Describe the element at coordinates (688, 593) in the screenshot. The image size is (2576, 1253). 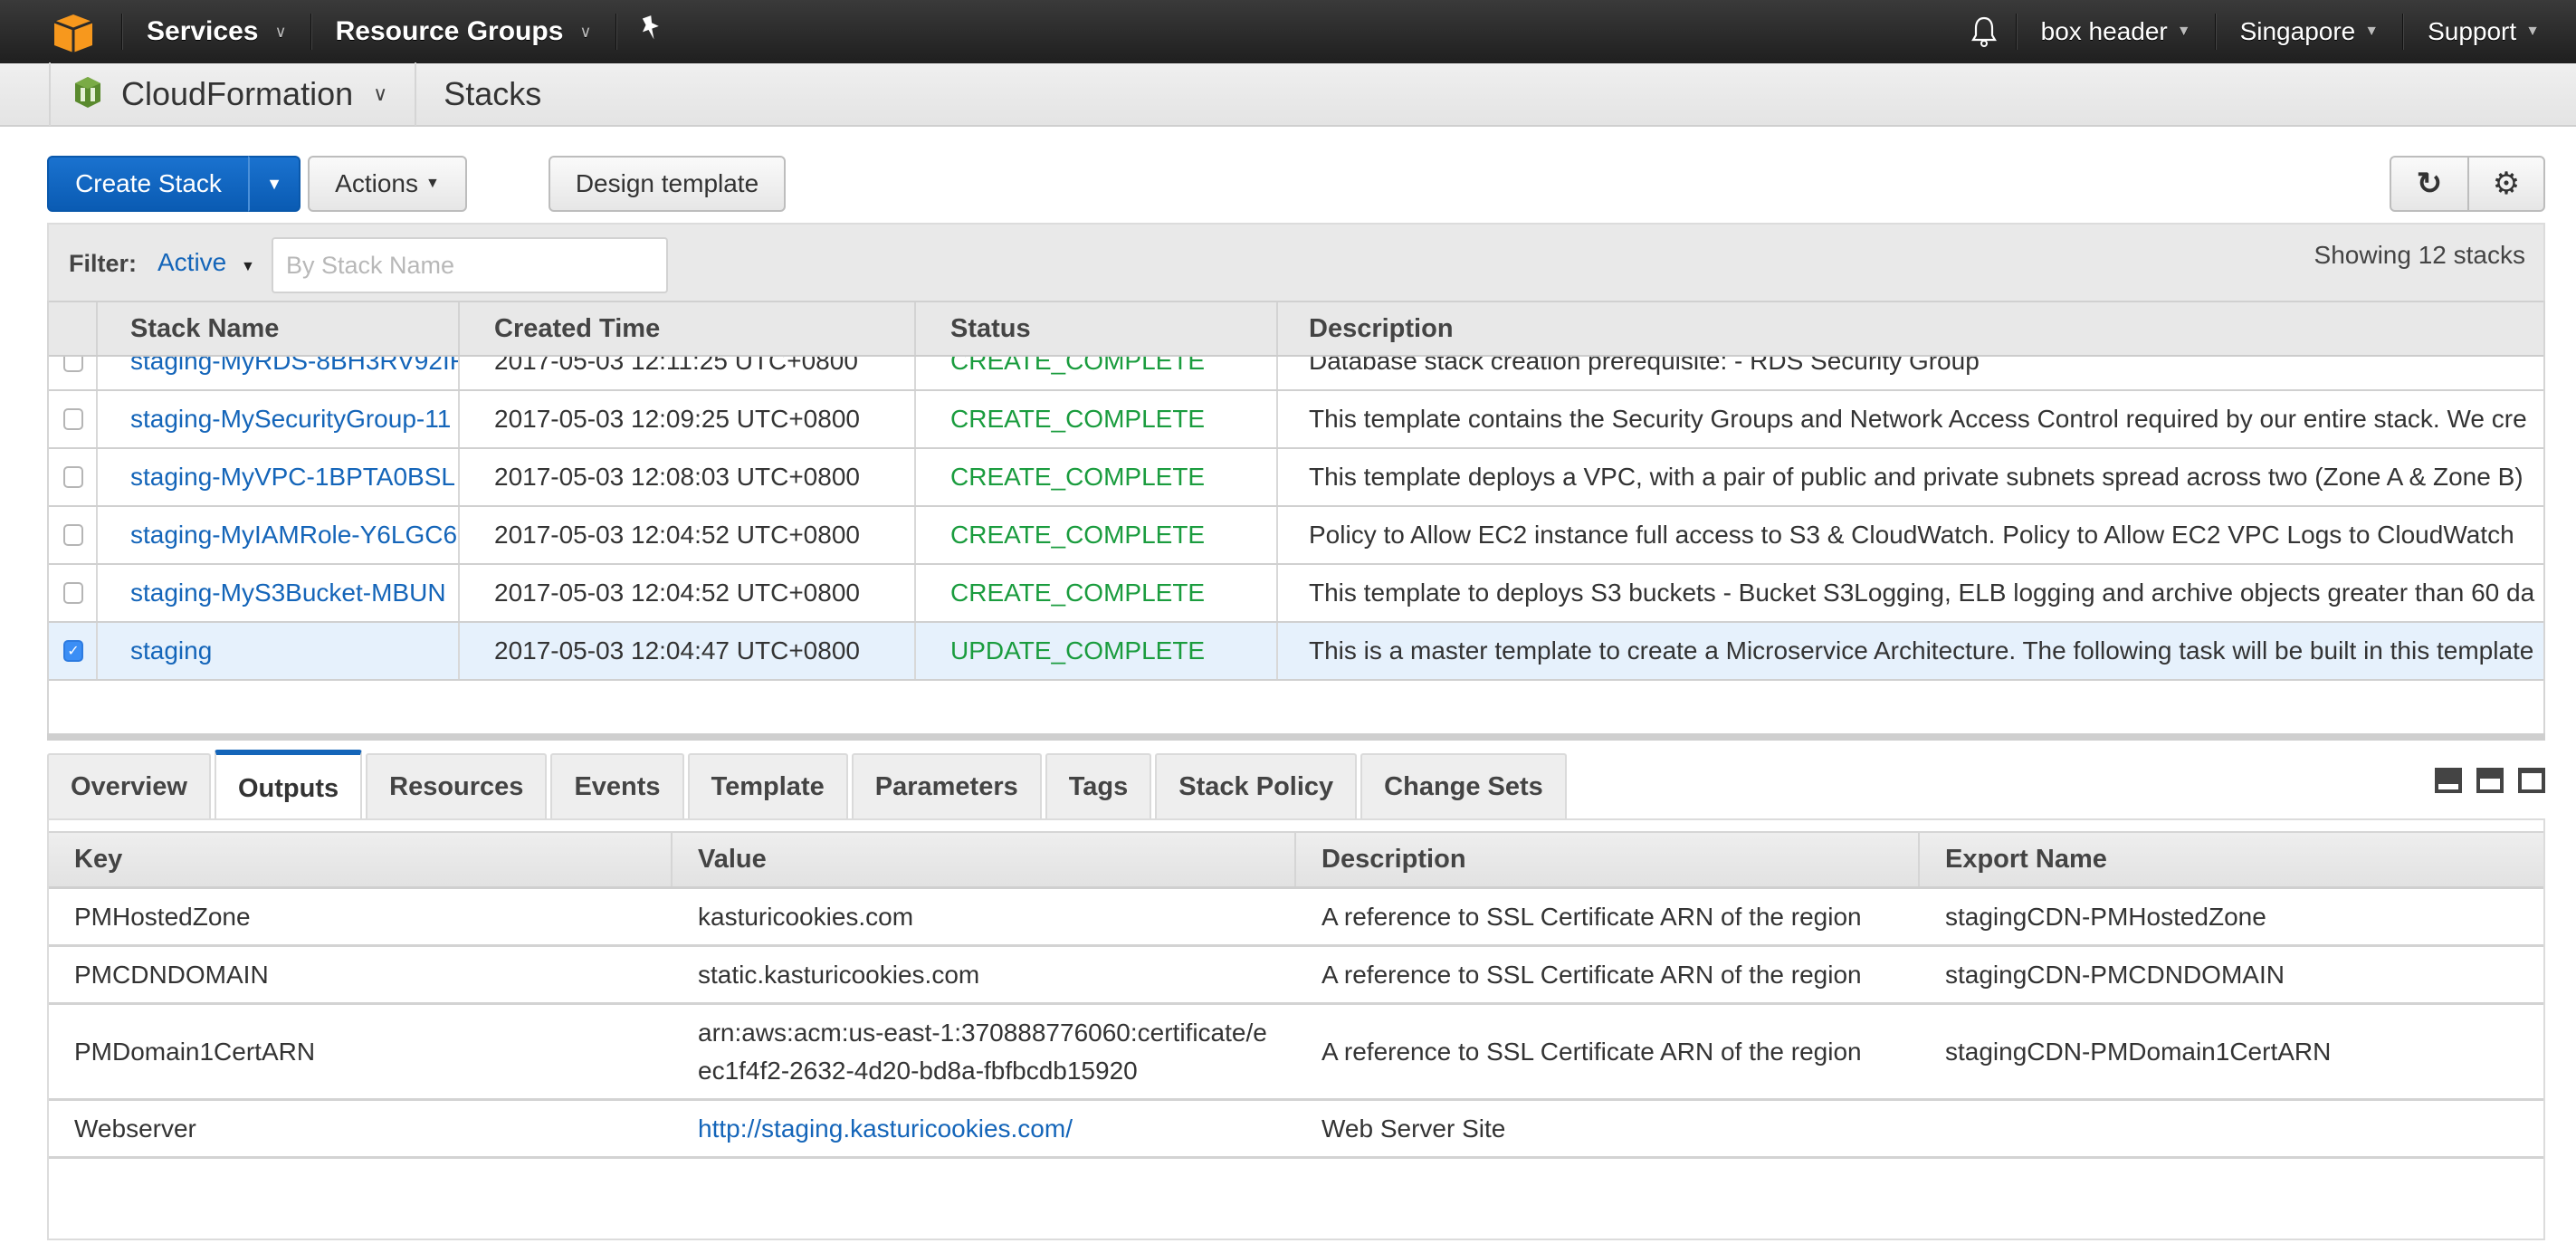
I see `stack-created-time: 2017-05-03 12:04:52 UTC+0800` at that location.